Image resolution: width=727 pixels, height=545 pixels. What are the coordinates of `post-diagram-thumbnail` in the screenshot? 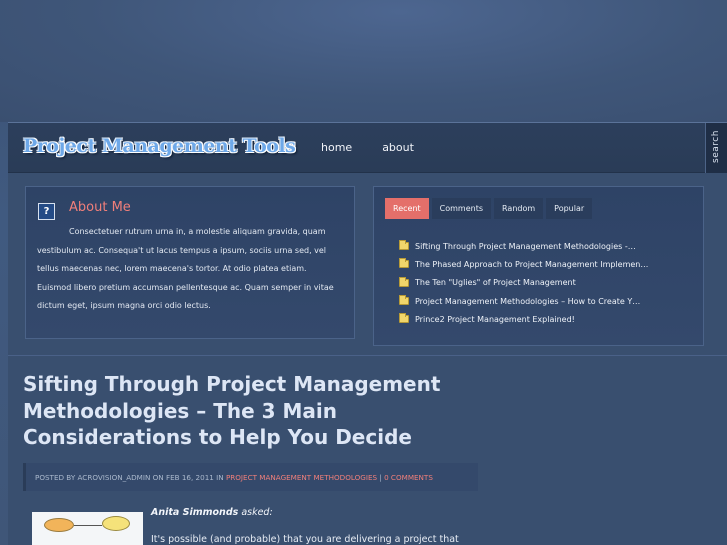 It's located at (87, 528).